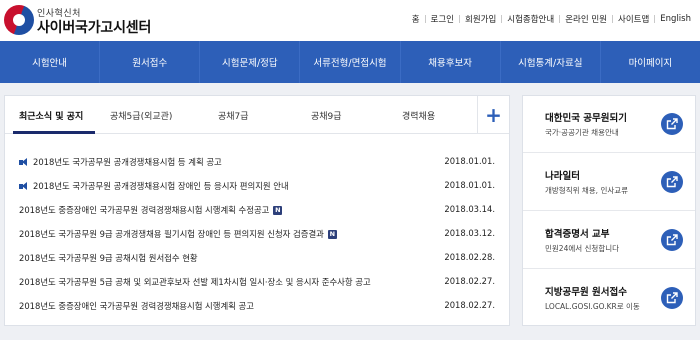  What do you see at coordinates (257, 115) in the screenshot?
I see `news-tabs: 최근소식 및 공지 공채5급(외교관) 공채7급 공채9급 경력채용 +` at bounding box center [257, 115].